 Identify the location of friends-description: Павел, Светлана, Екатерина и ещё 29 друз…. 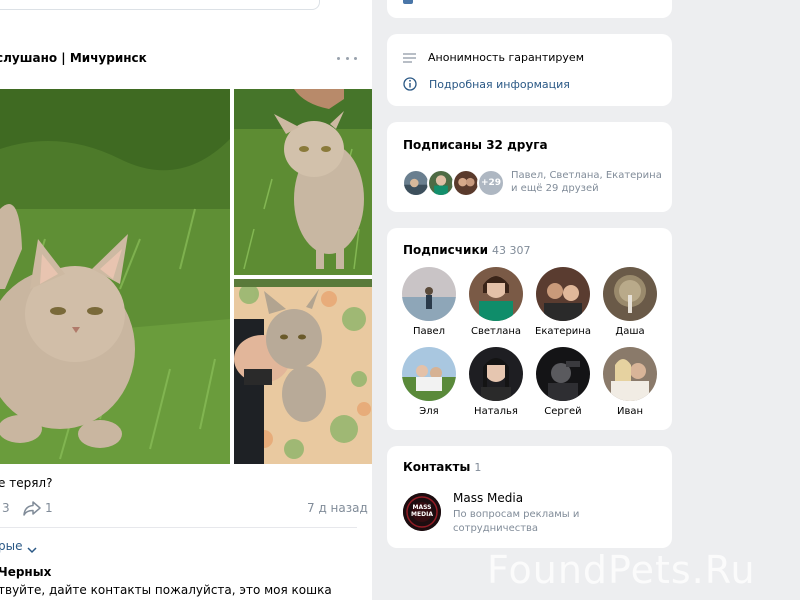
(586, 182).